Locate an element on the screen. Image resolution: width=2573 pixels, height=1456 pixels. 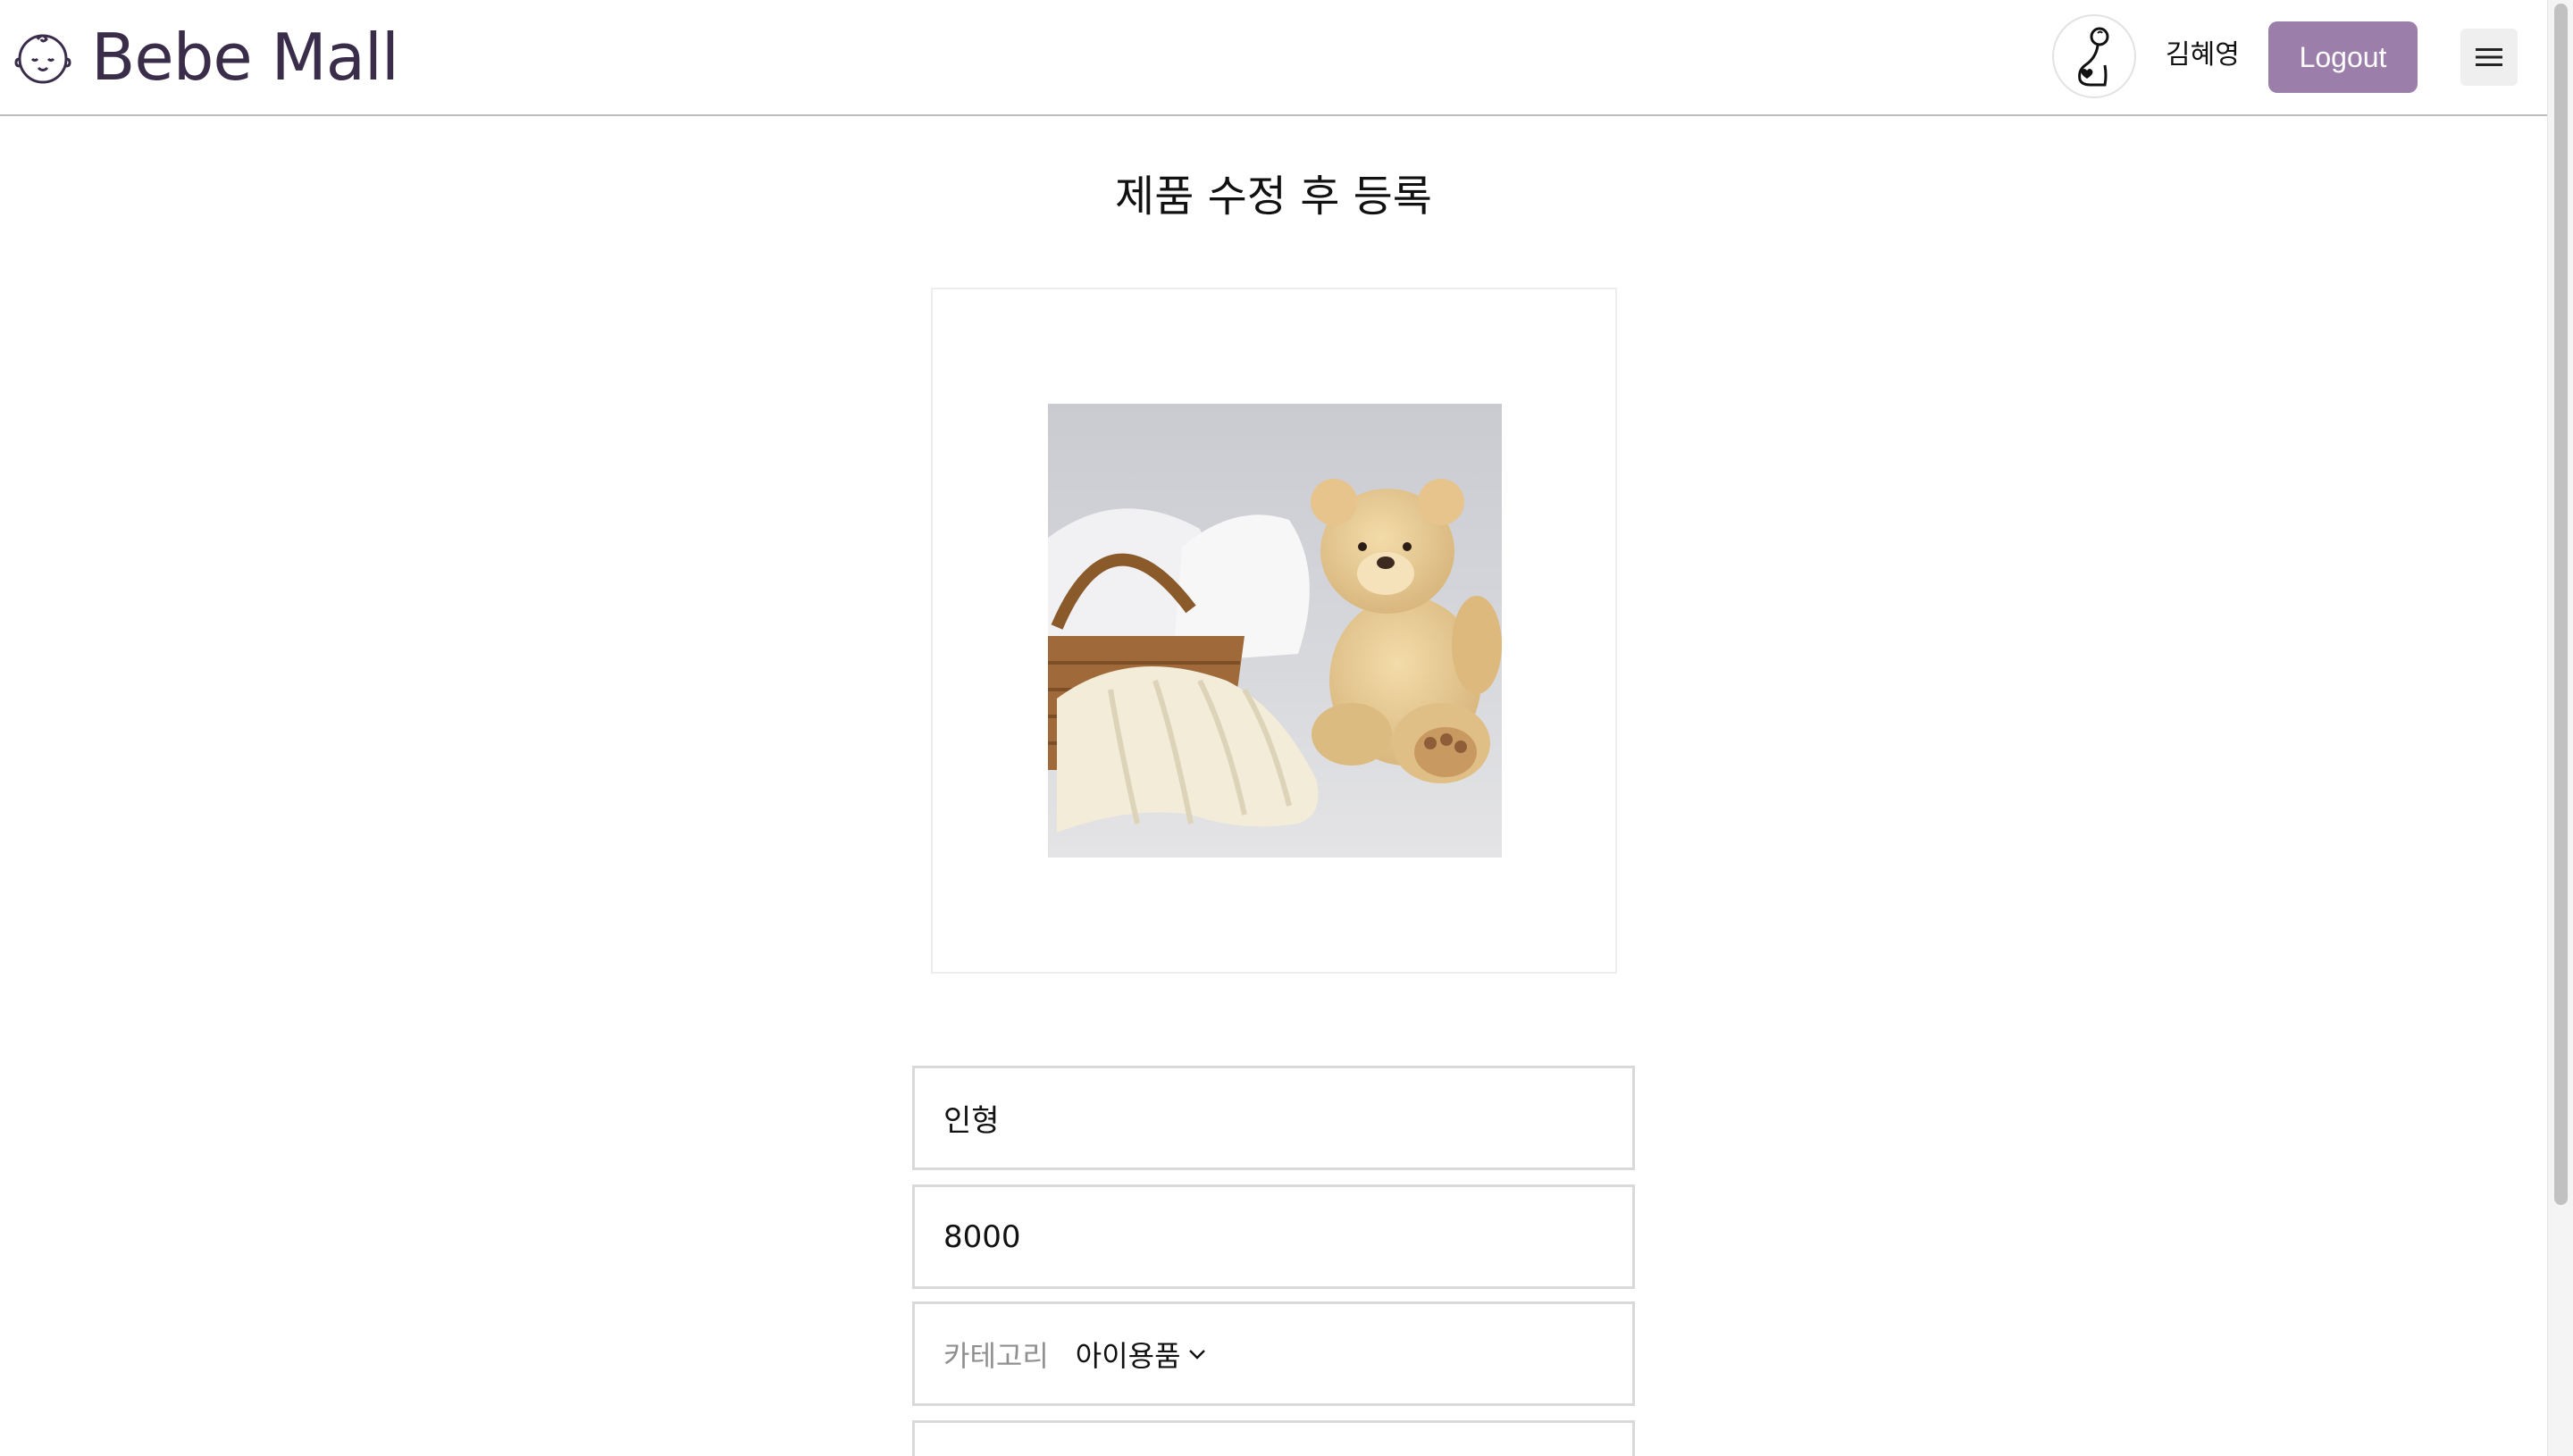
product-price-input: 8000 is located at coordinates (1273, 1236).